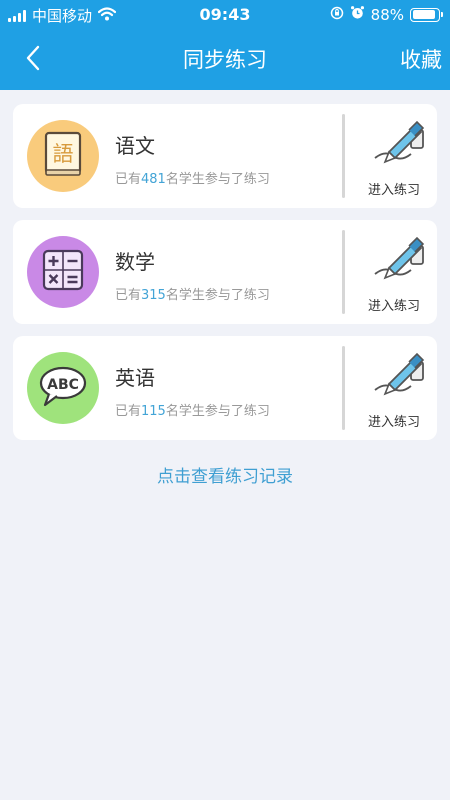 Image resolution: width=450 pixels, height=800 pixels. I want to click on abc-speech-bubble-icon: ABC, so click(63, 388).